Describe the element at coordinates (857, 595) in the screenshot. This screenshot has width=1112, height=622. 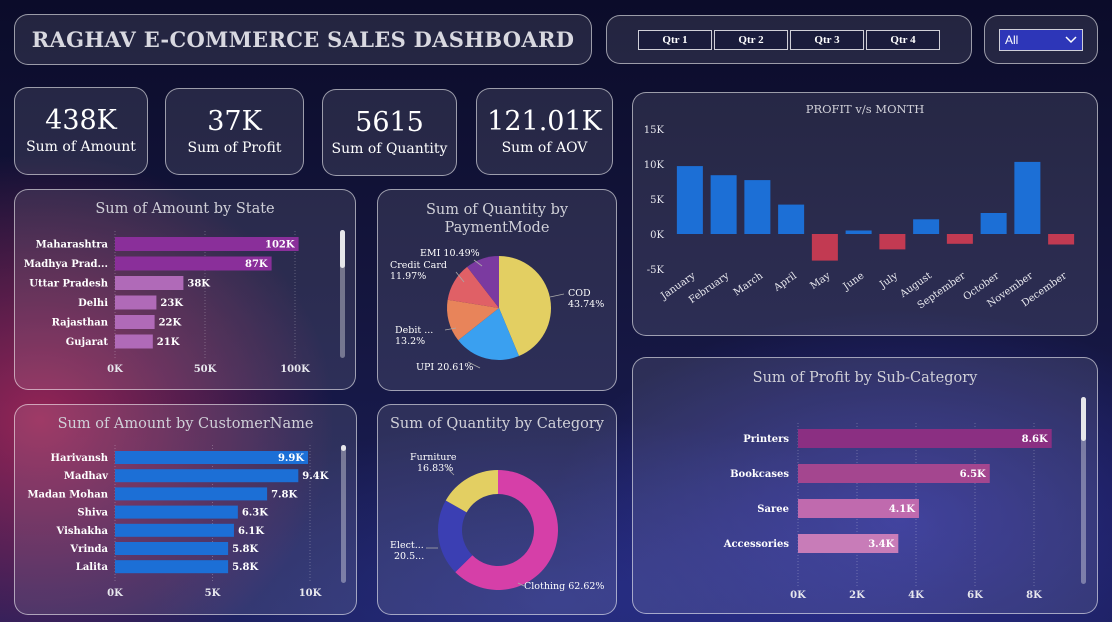
I see `x-tick-label: 2K` at that location.